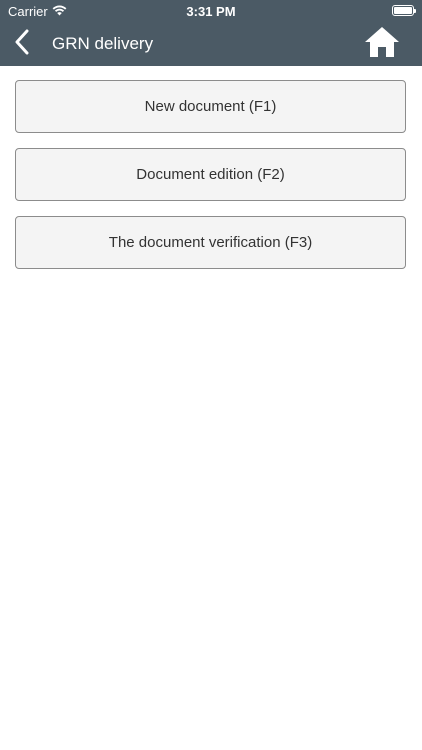 The width and height of the screenshot is (422, 750). I want to click on back-button, so click(22, 44).